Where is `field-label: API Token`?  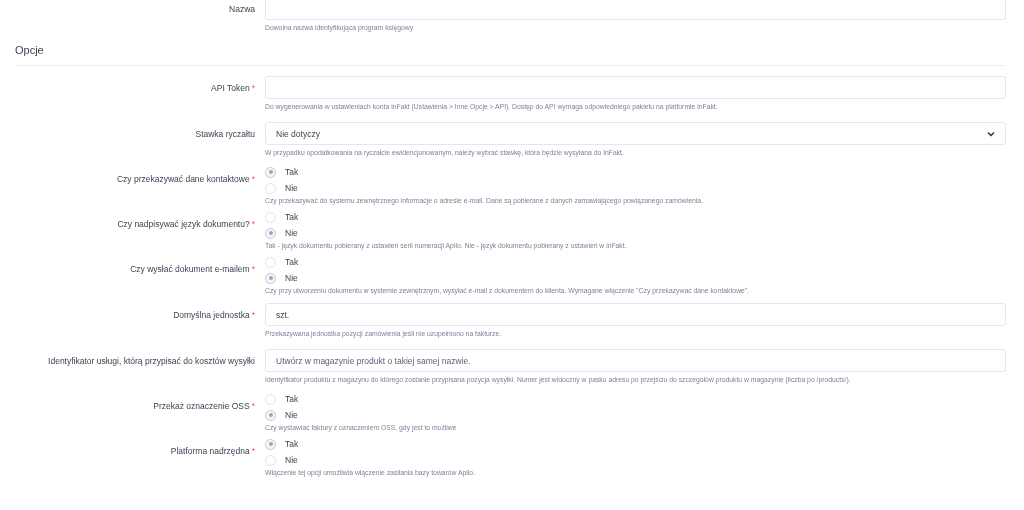 field-label: API Token is located at coordinates (230, 88).